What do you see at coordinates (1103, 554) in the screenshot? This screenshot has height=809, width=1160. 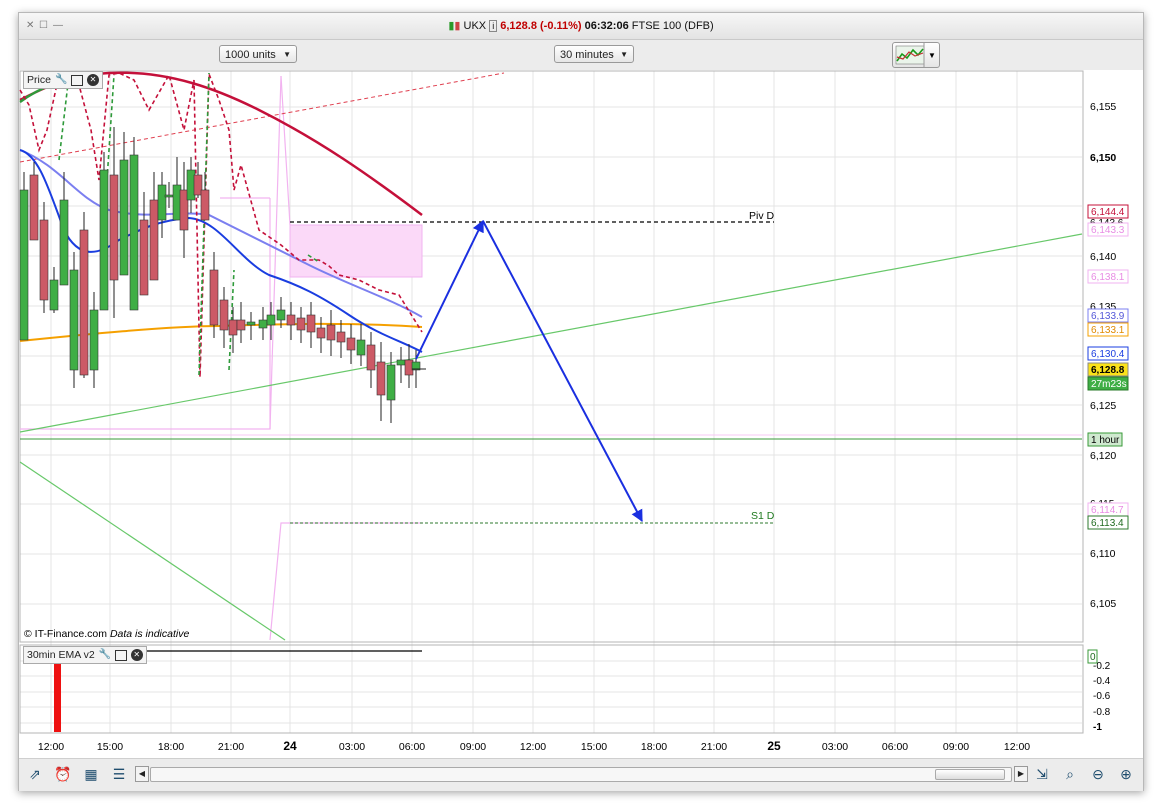 I see `y-tick: 6,110` at bounding box center [1103, 554].